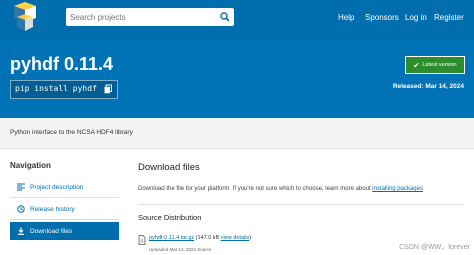 Image resolution: width=474 pixels, height=255 pixels. Describe the element at coordinates (449, 17) in the screenshot. I see `nav-register: Register` at that location.